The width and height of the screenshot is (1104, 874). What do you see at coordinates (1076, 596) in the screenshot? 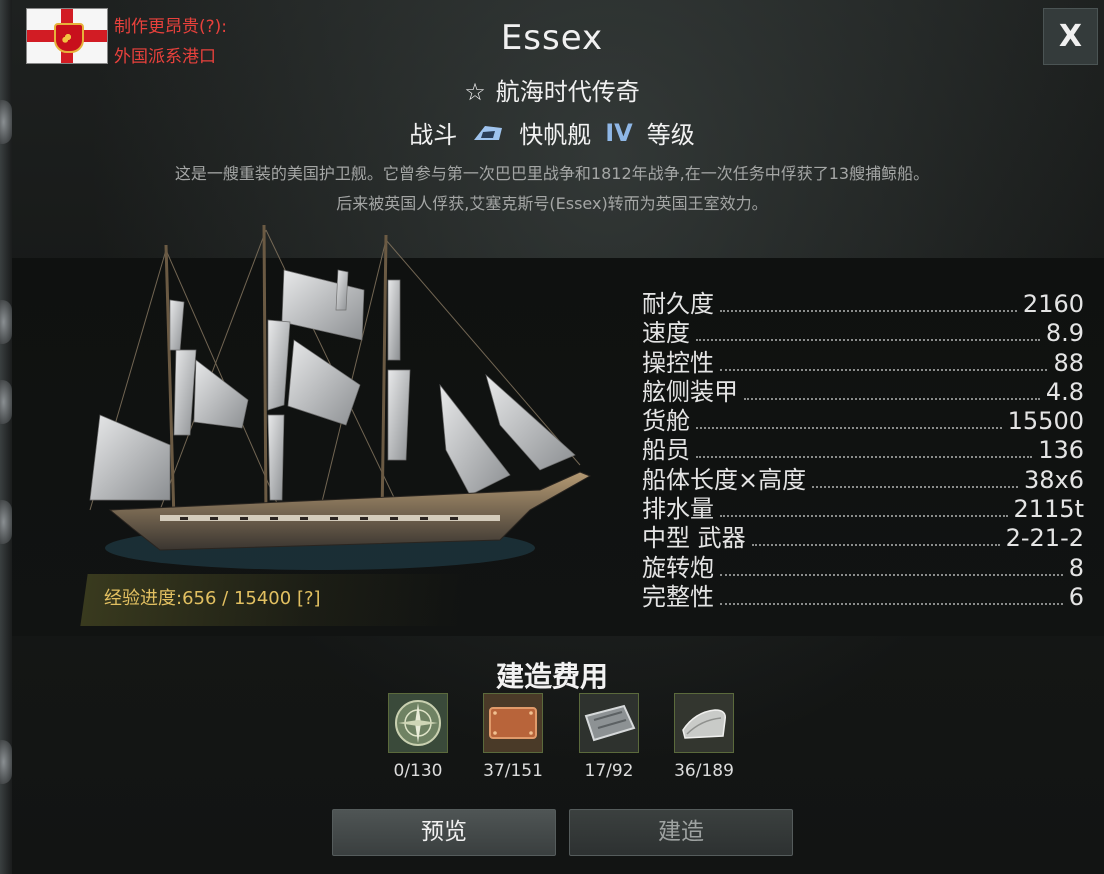
I see `stat-value: 6` at bounding box center [1076, 596].